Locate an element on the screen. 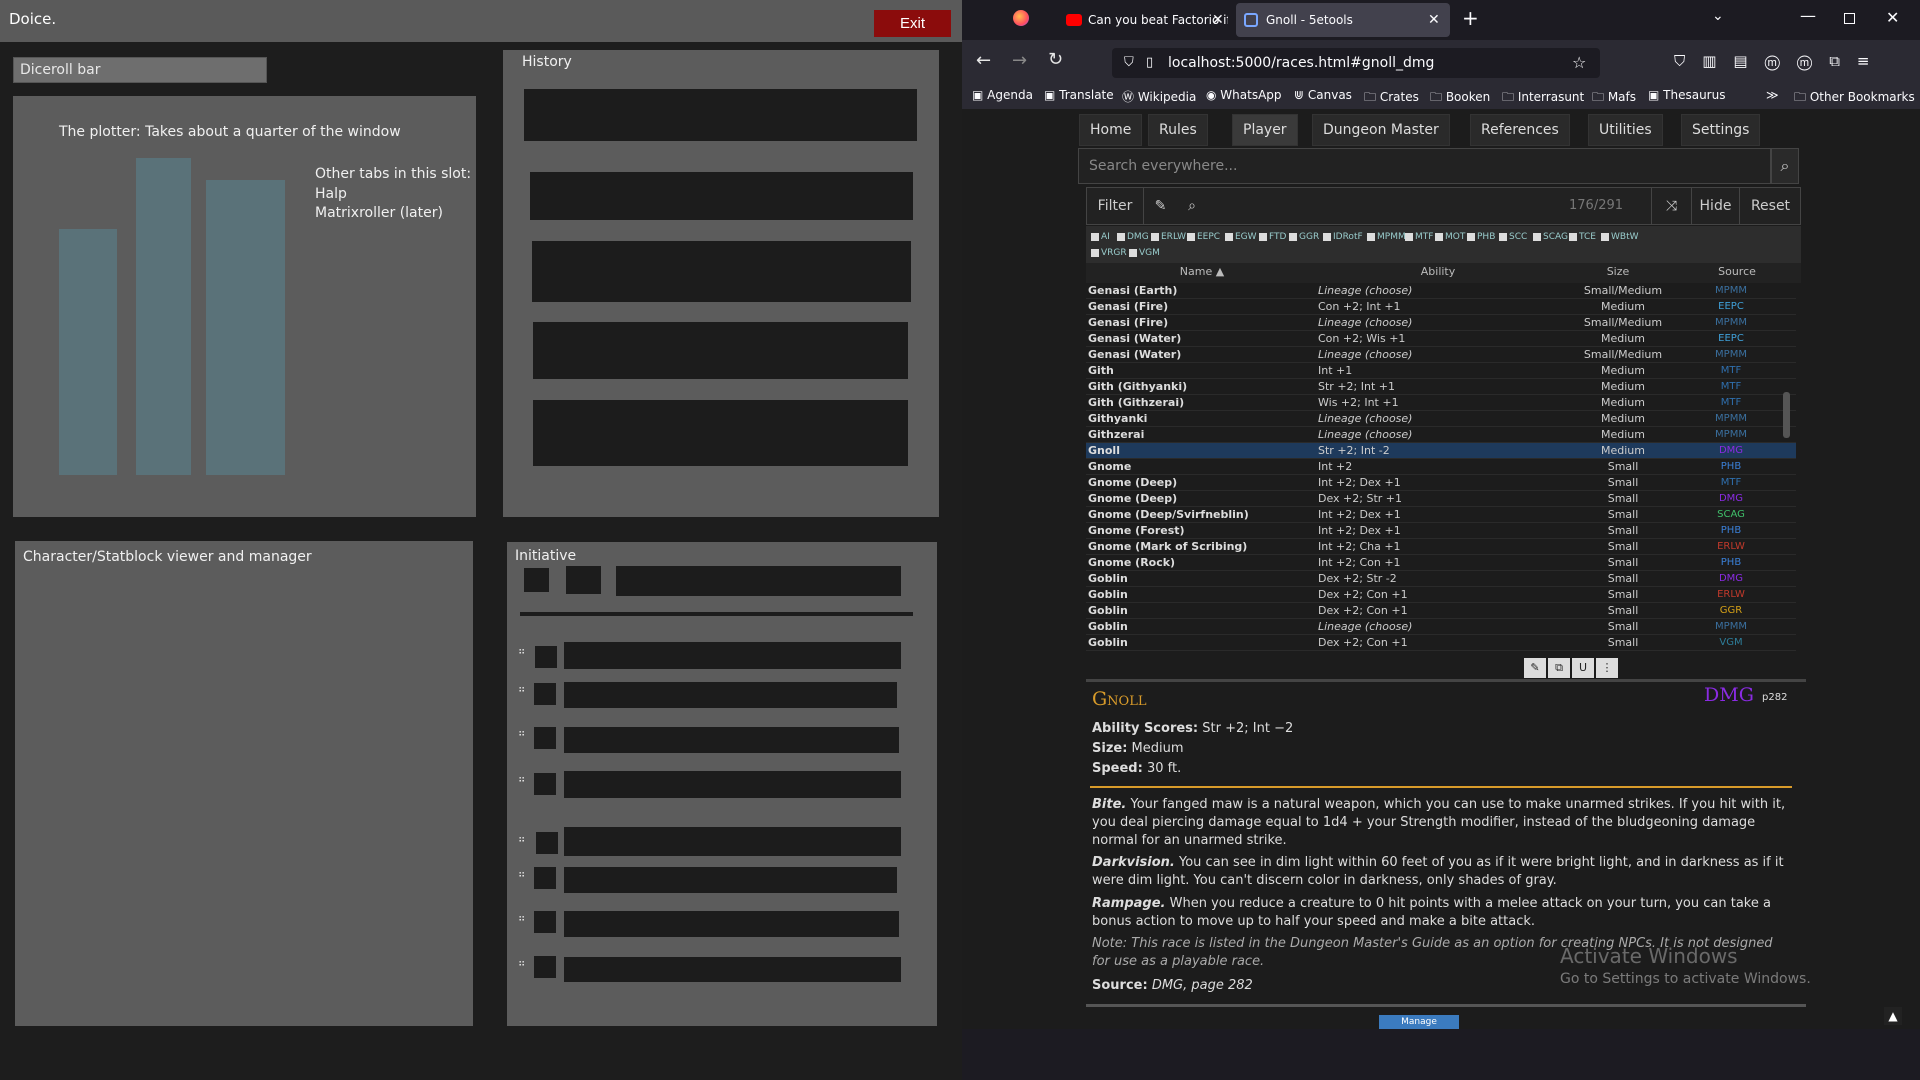 The image size is (1920, 1080). source-chip: MPMM is located at coordinates (1385, 237).